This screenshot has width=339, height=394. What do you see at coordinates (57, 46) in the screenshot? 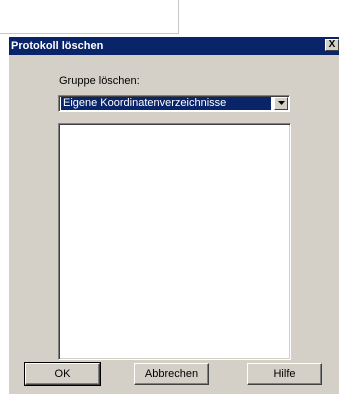
I see `dialog-title: Protokoll löschen` at bounding box center [57, 46].